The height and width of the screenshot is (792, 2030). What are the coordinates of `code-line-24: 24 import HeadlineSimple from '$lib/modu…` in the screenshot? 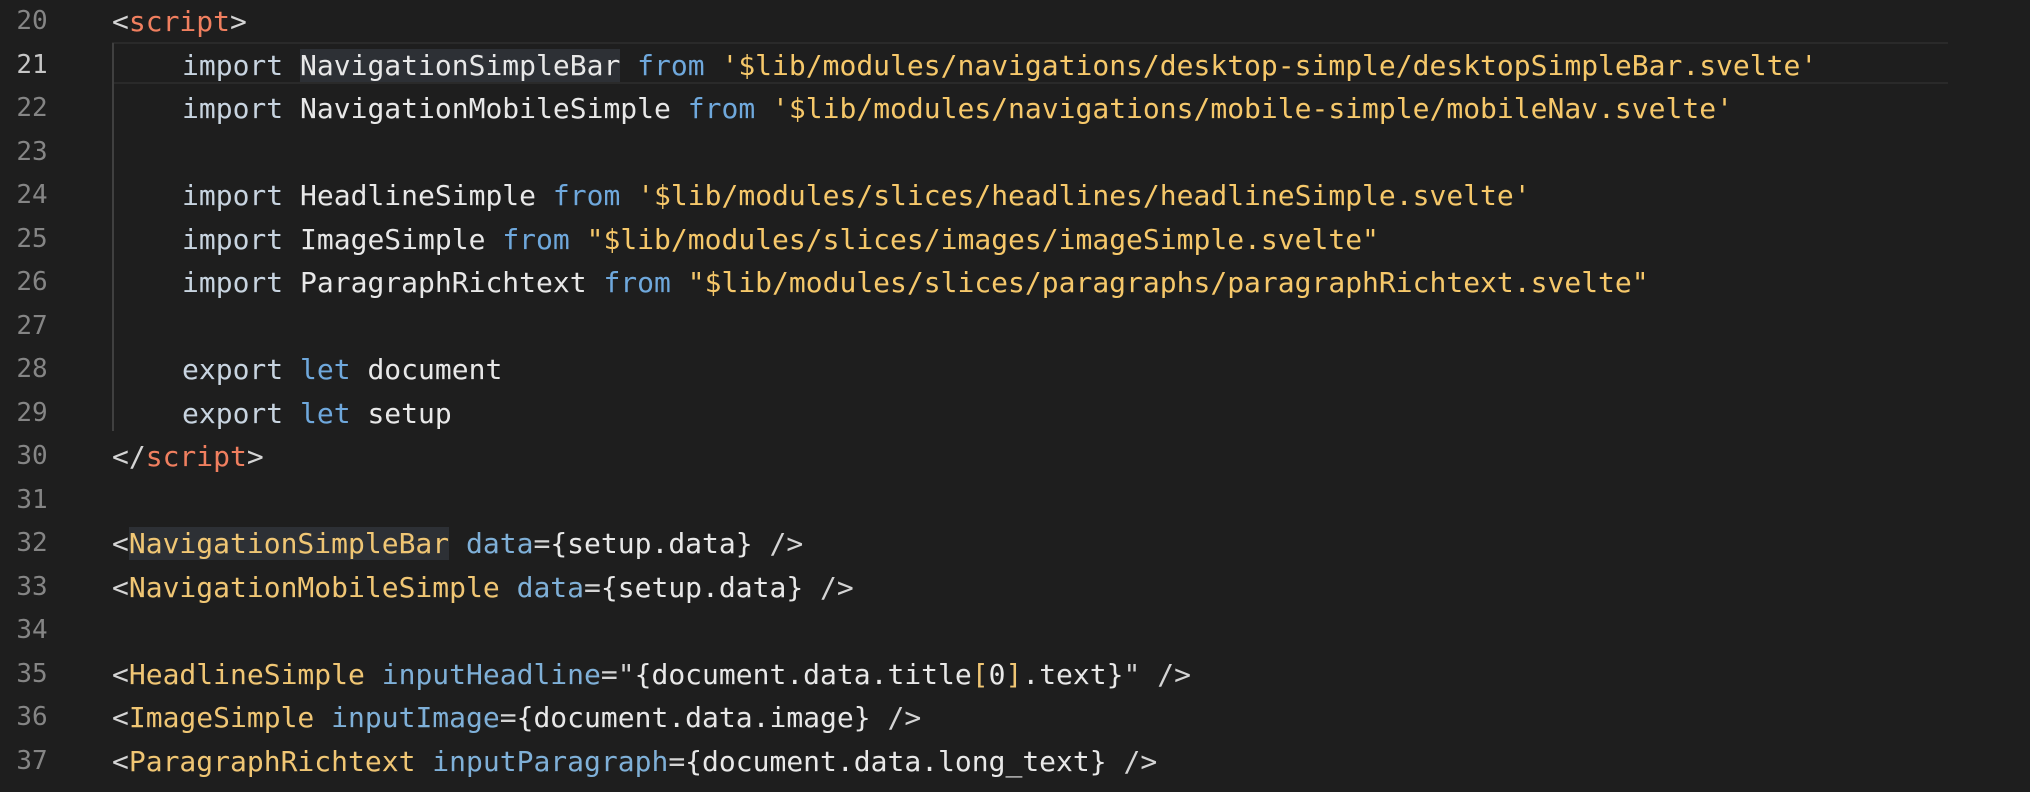 It's located at (1015, 196).